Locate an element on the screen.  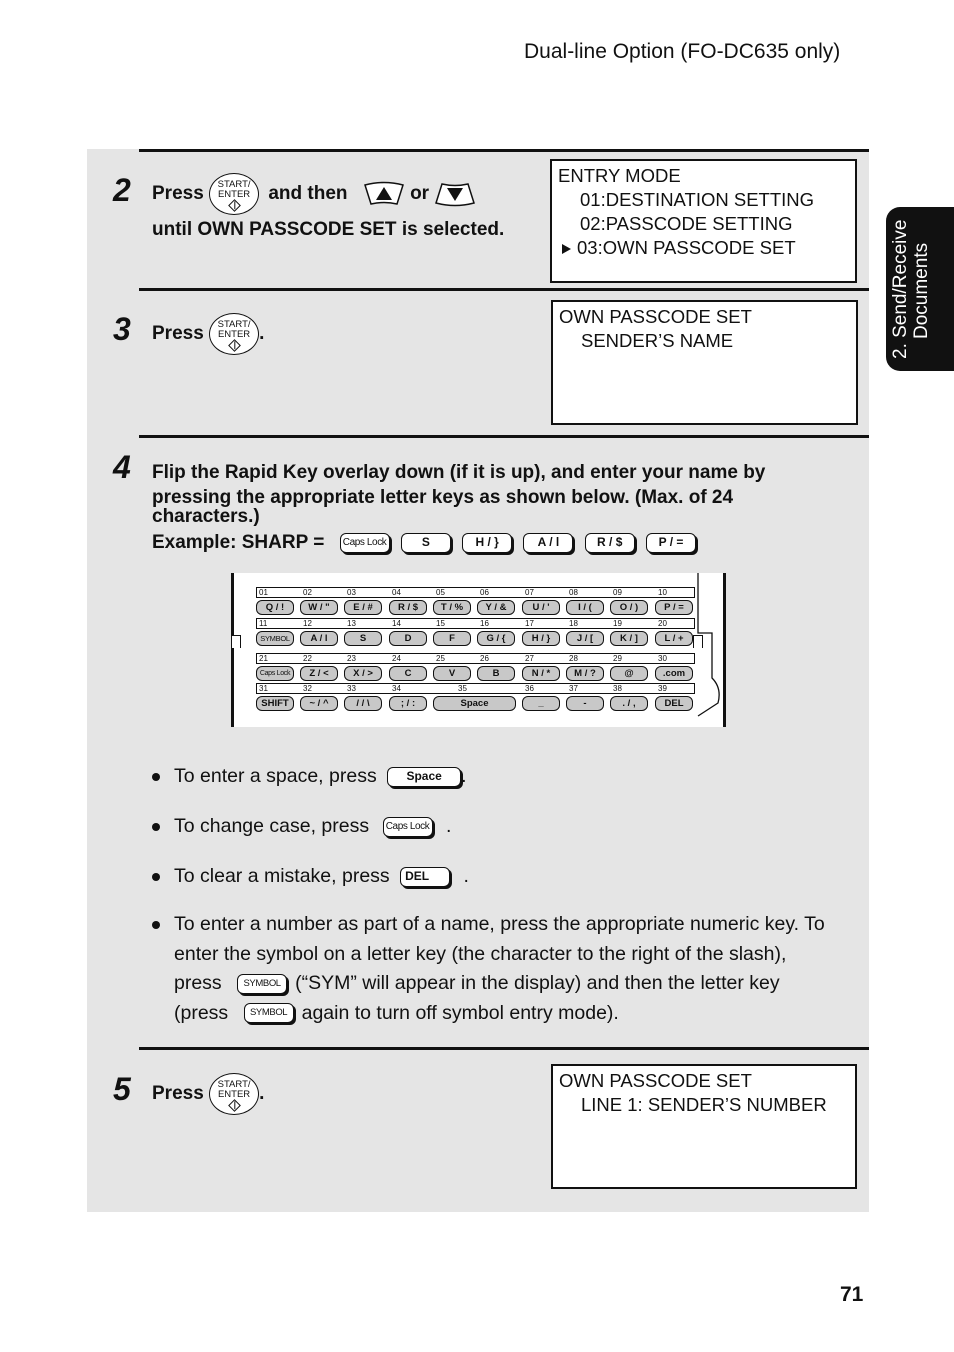
key-number-strip: 21 22 23 24 25 26 27 28 29 30 is located at coordinates (475, 658).